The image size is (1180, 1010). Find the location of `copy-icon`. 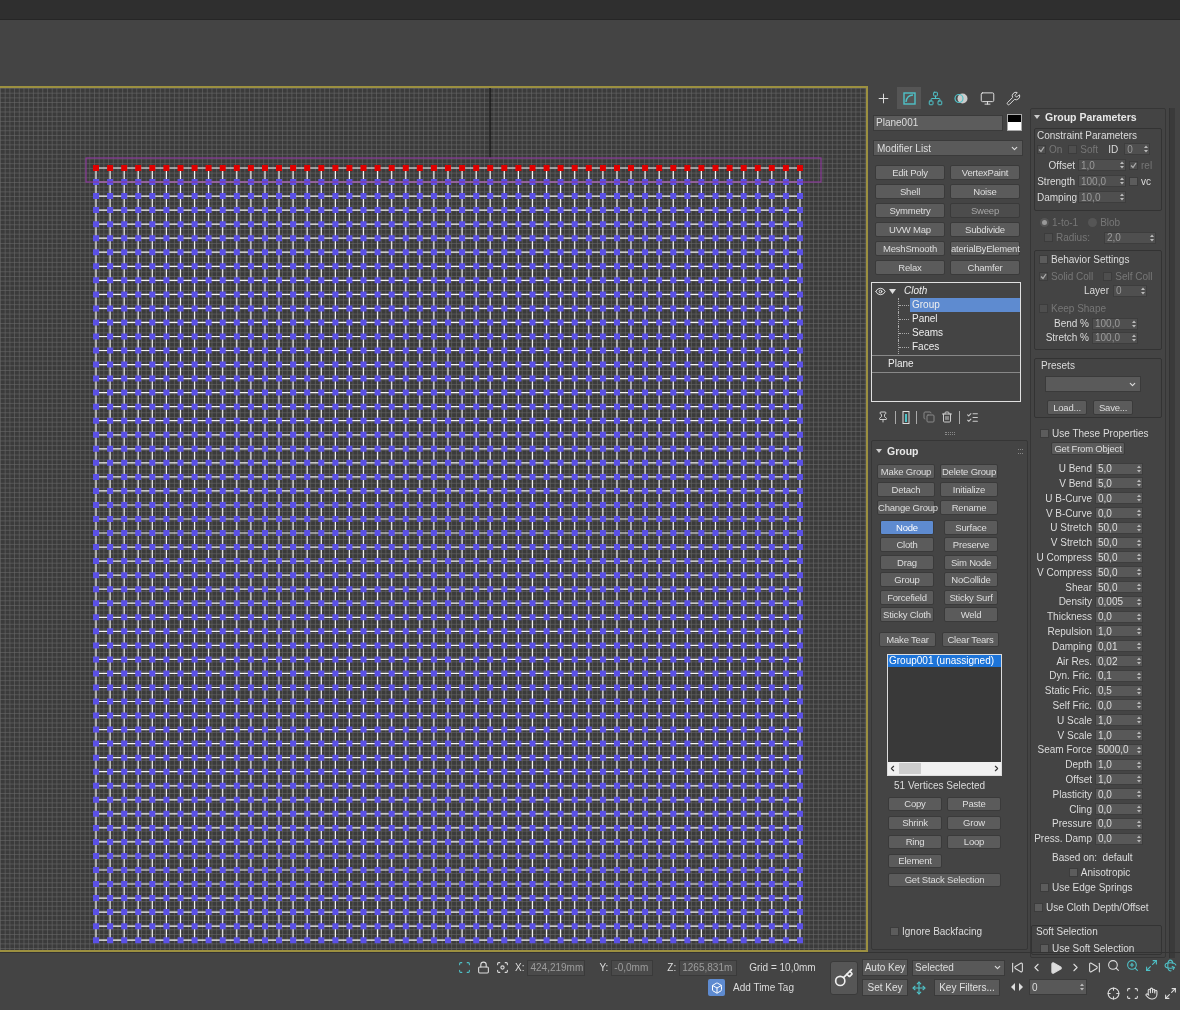

copy-icon is located at coordinates (929, 417).